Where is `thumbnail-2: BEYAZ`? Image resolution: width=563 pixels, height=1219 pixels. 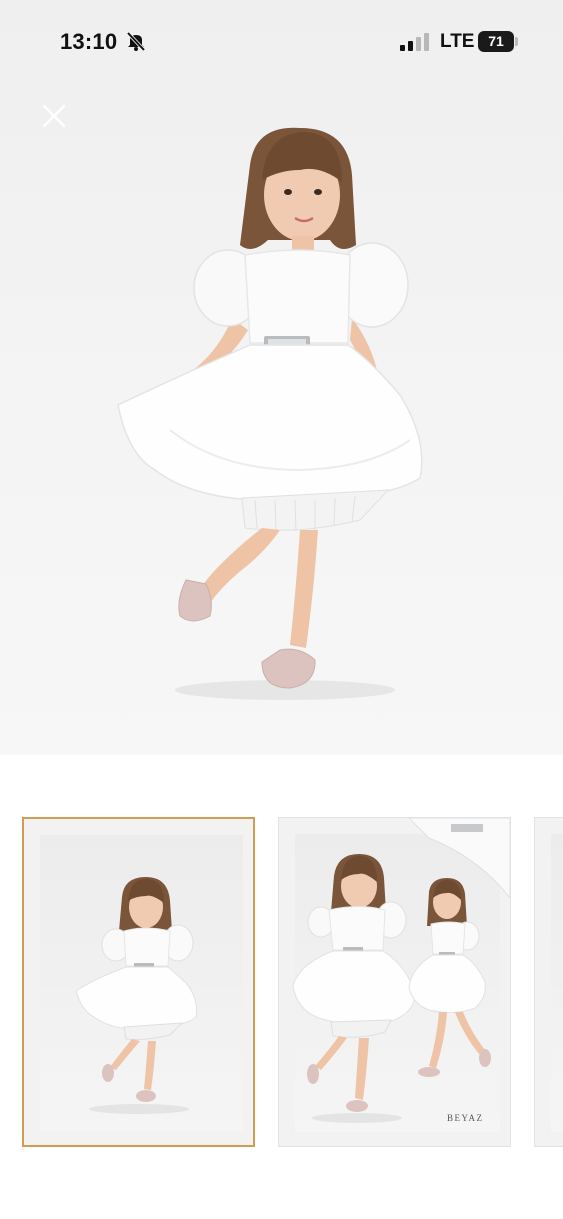
thumbnail-2: BEYAZ is located at coordinates (394, 982).